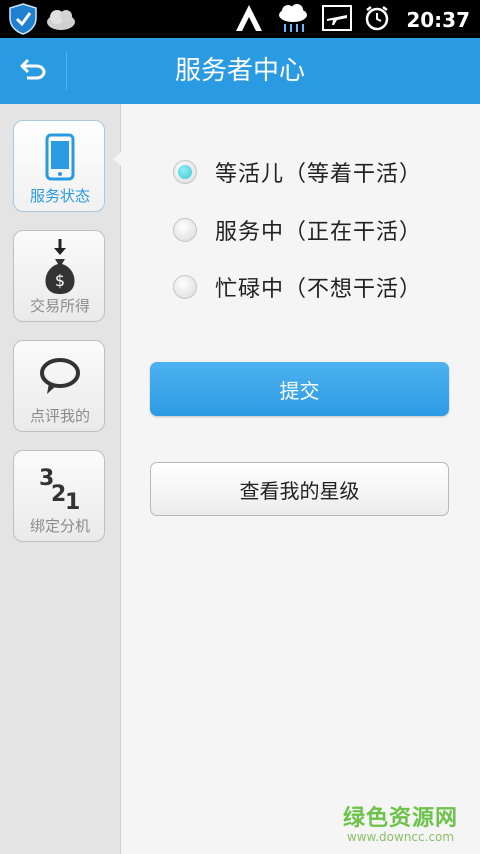  I want to click on sidebar-item-label: 点评我的, so click(59, 416).